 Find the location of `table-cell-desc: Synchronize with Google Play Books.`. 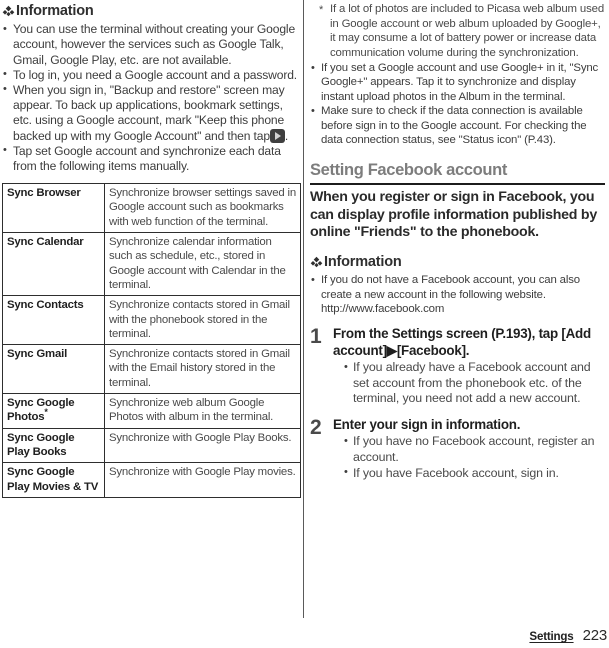

table-cell-desc: Synchronize with Google Play Books. is located at coordinates (202, 445).